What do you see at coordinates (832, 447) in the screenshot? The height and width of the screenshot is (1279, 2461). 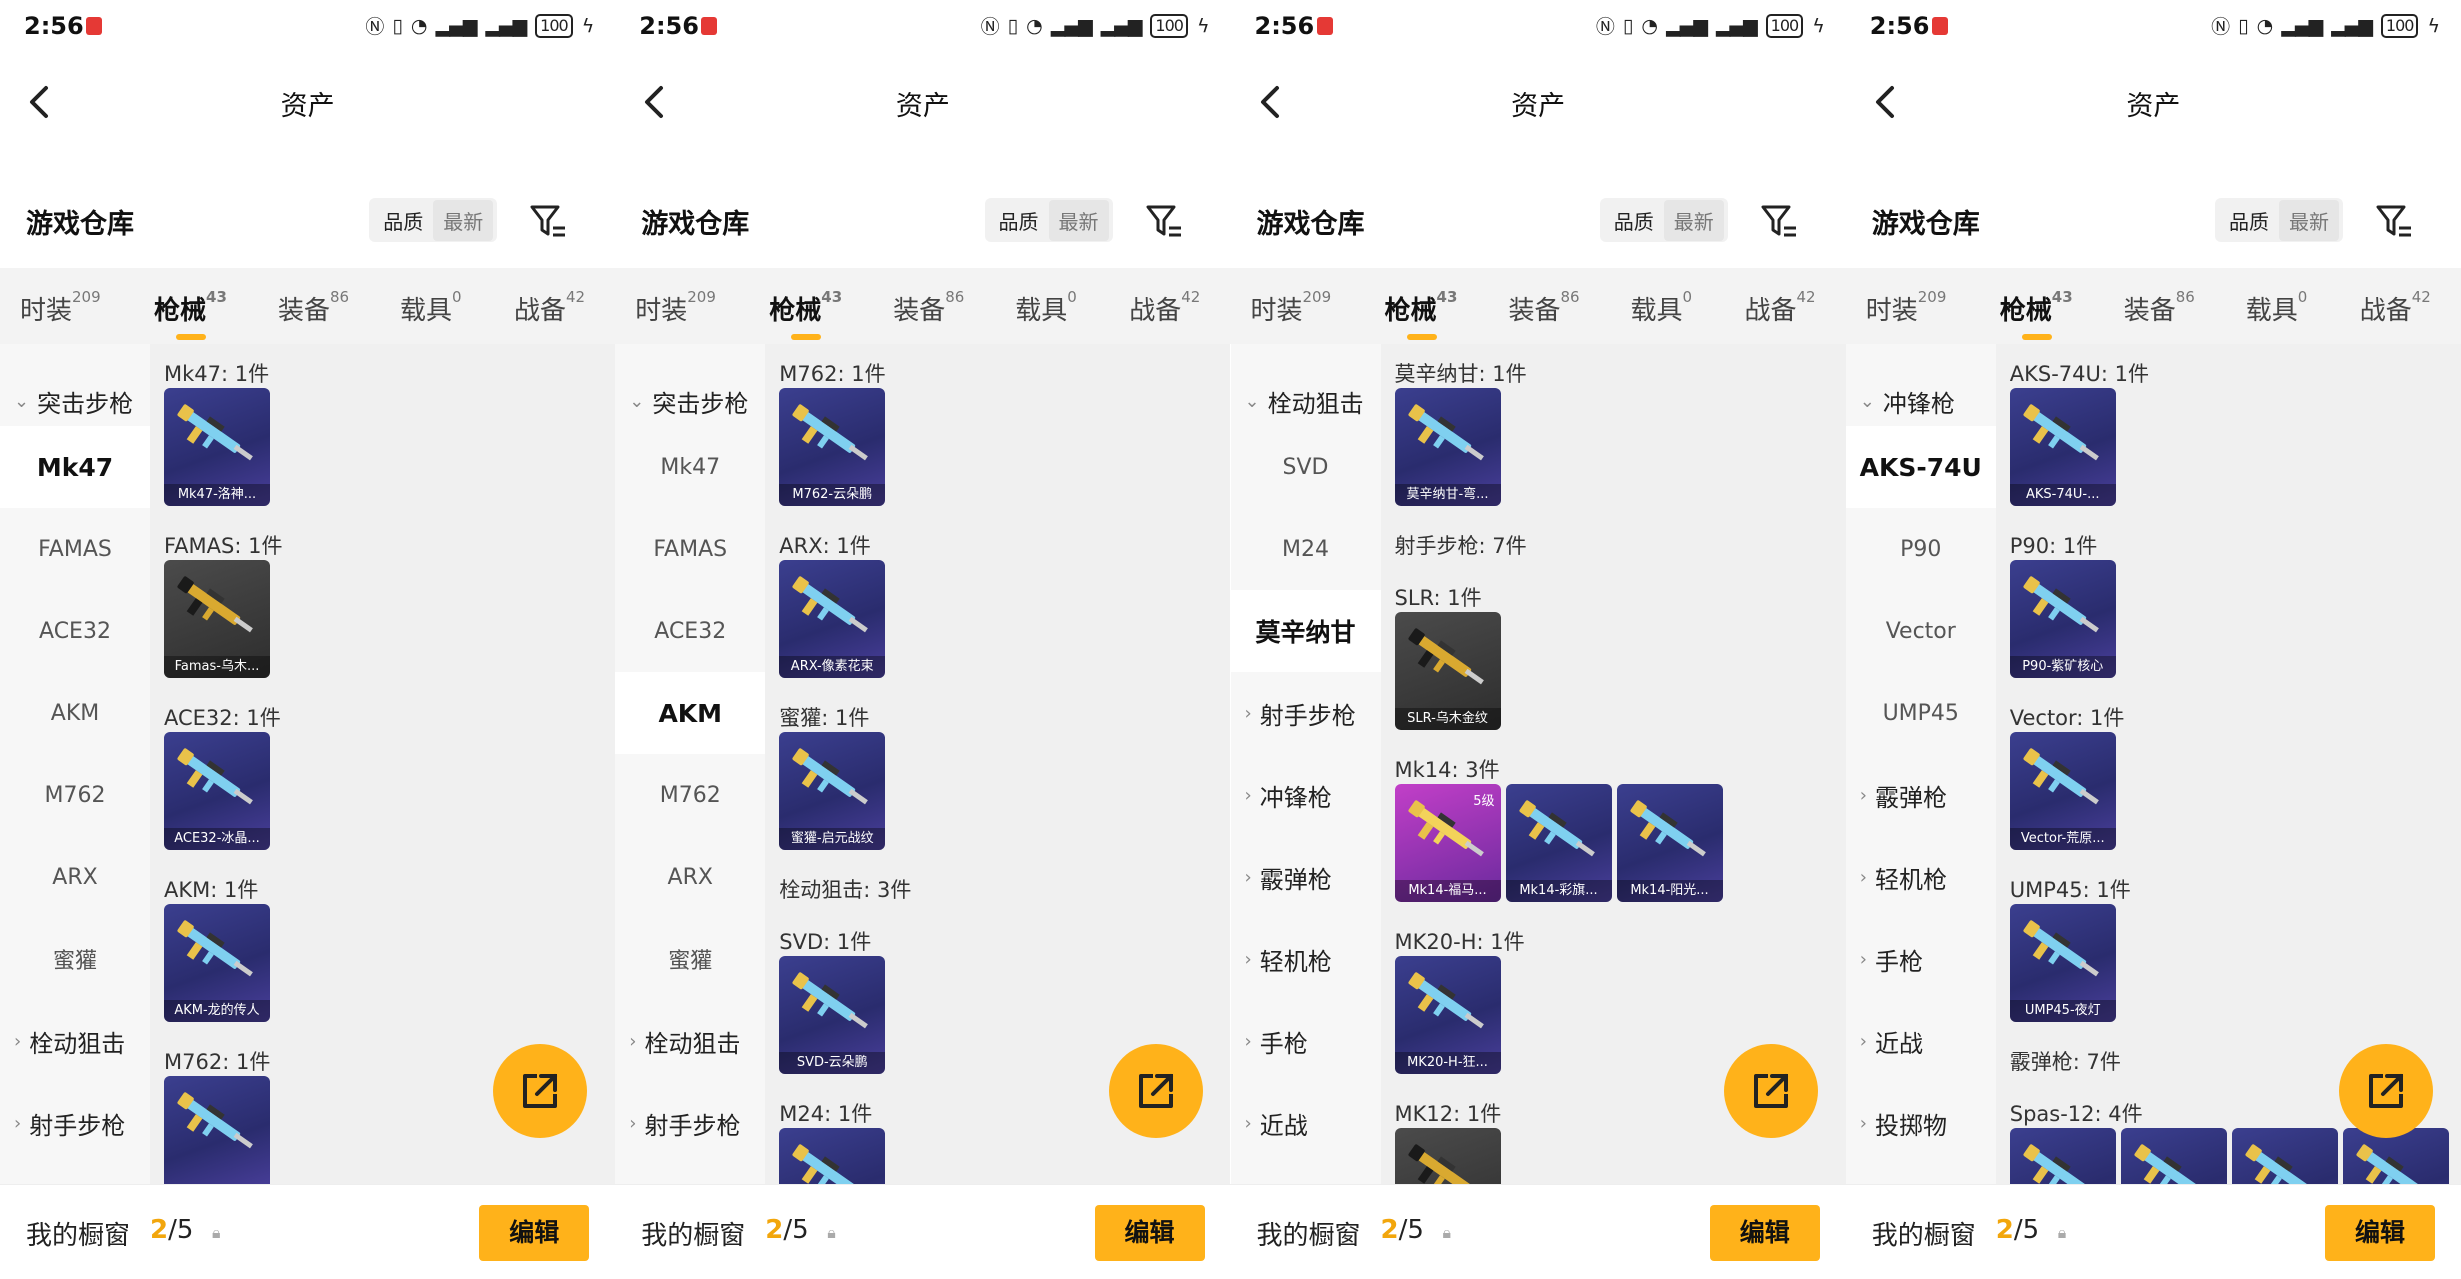 I see `weapon-card: M762-云朵鹏` at bounding box center [832, 447].